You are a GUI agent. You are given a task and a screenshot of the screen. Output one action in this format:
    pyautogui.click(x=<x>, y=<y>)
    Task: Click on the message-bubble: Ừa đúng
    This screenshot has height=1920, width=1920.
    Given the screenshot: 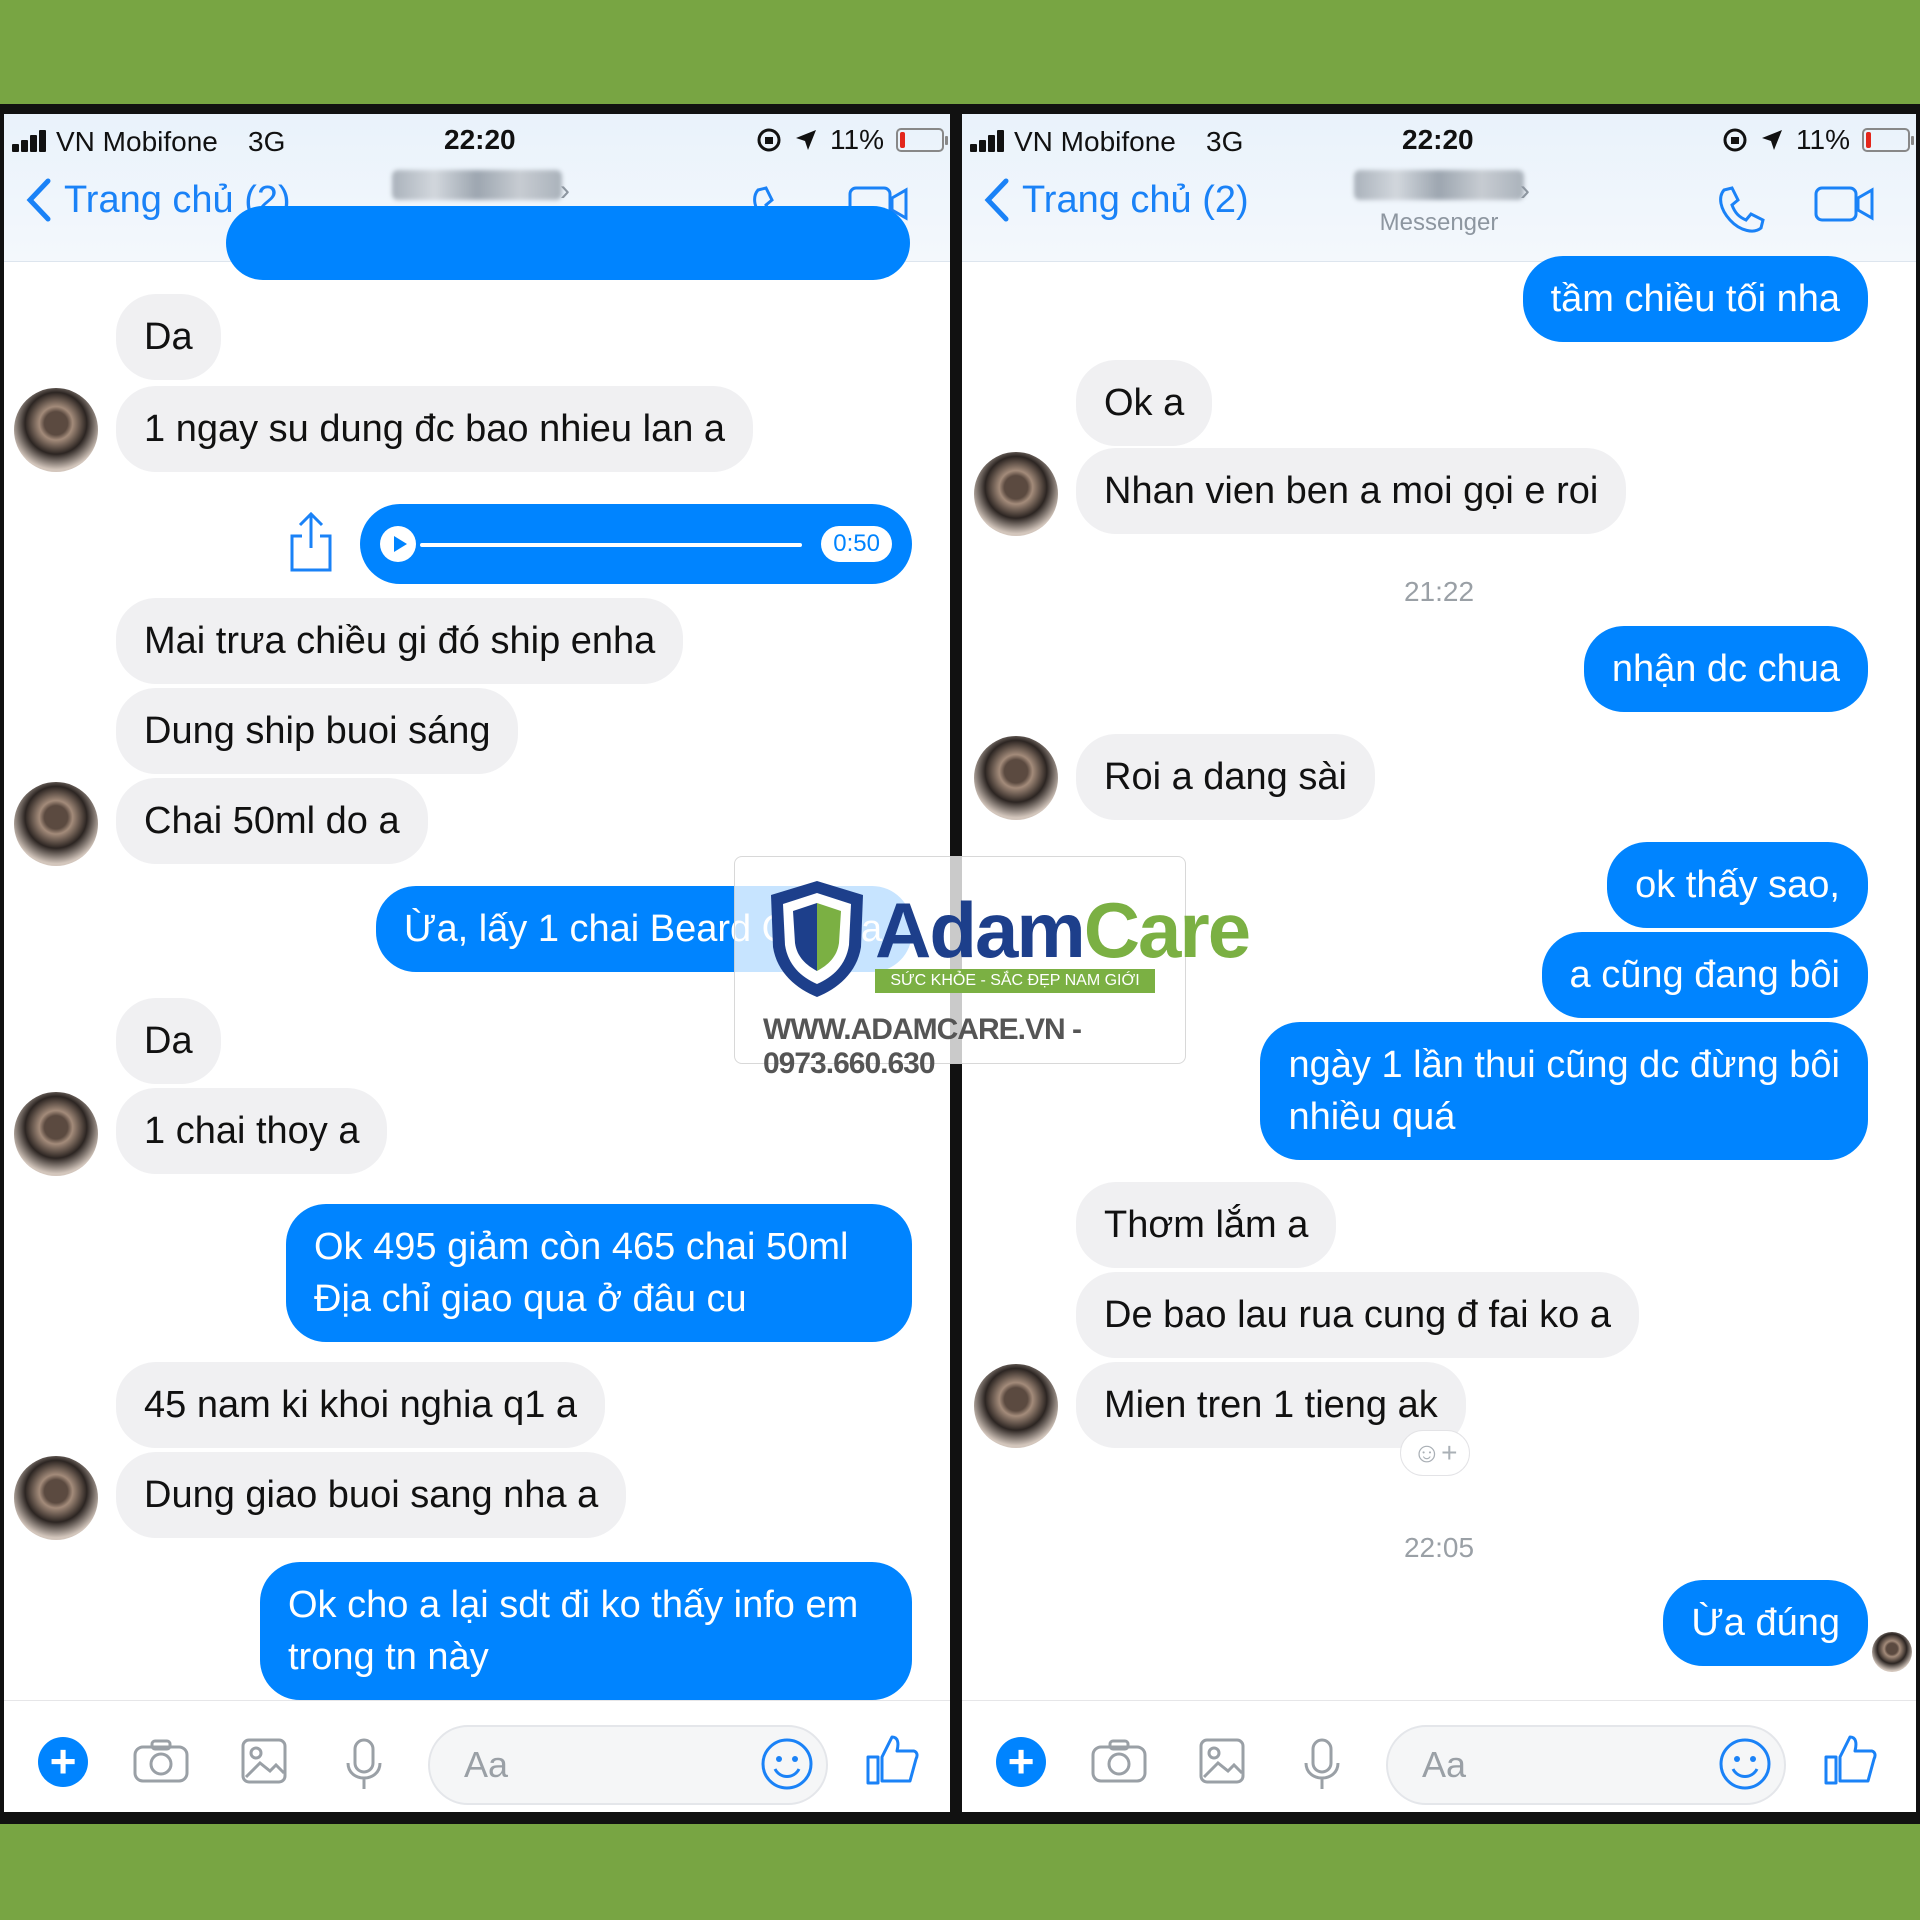 What is the action you would take?
    pyautogui.click(x=1765, y=1623)
    